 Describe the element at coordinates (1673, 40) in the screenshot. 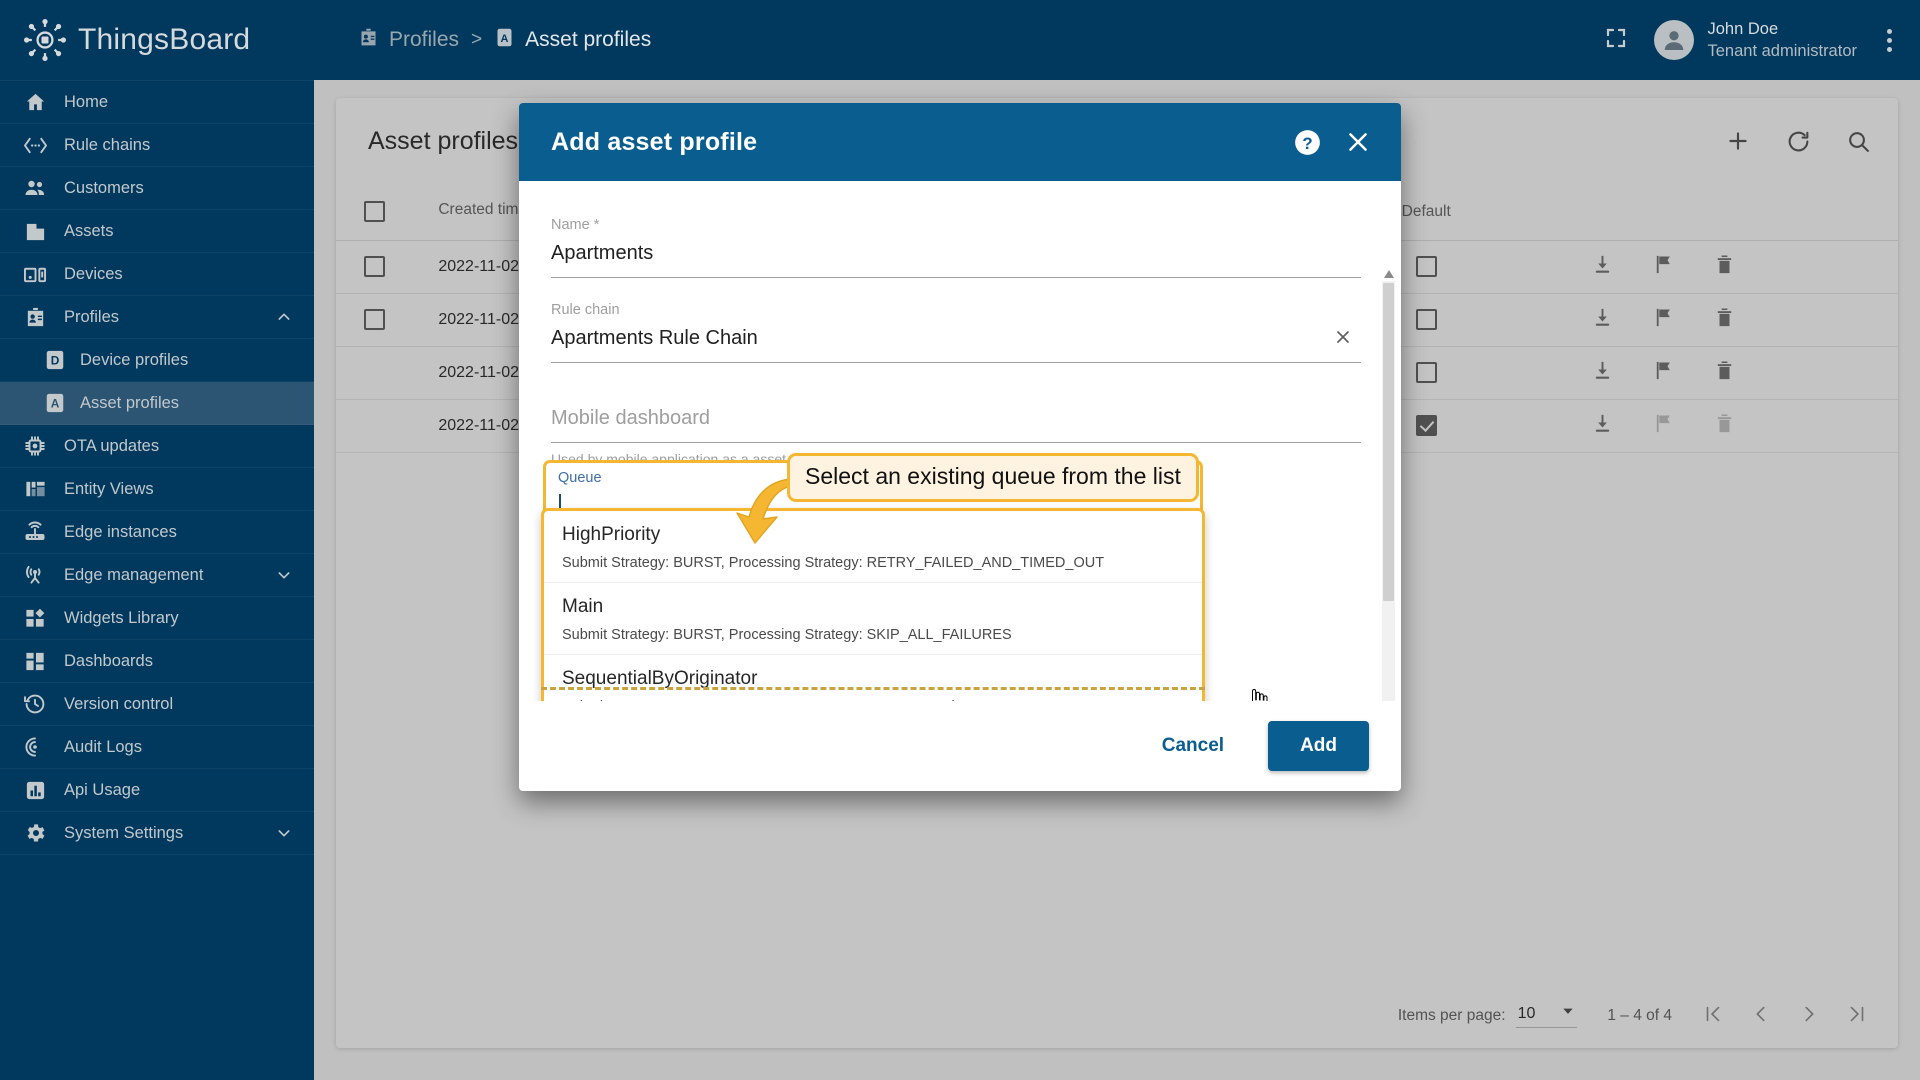

I see `avatar` at that location.